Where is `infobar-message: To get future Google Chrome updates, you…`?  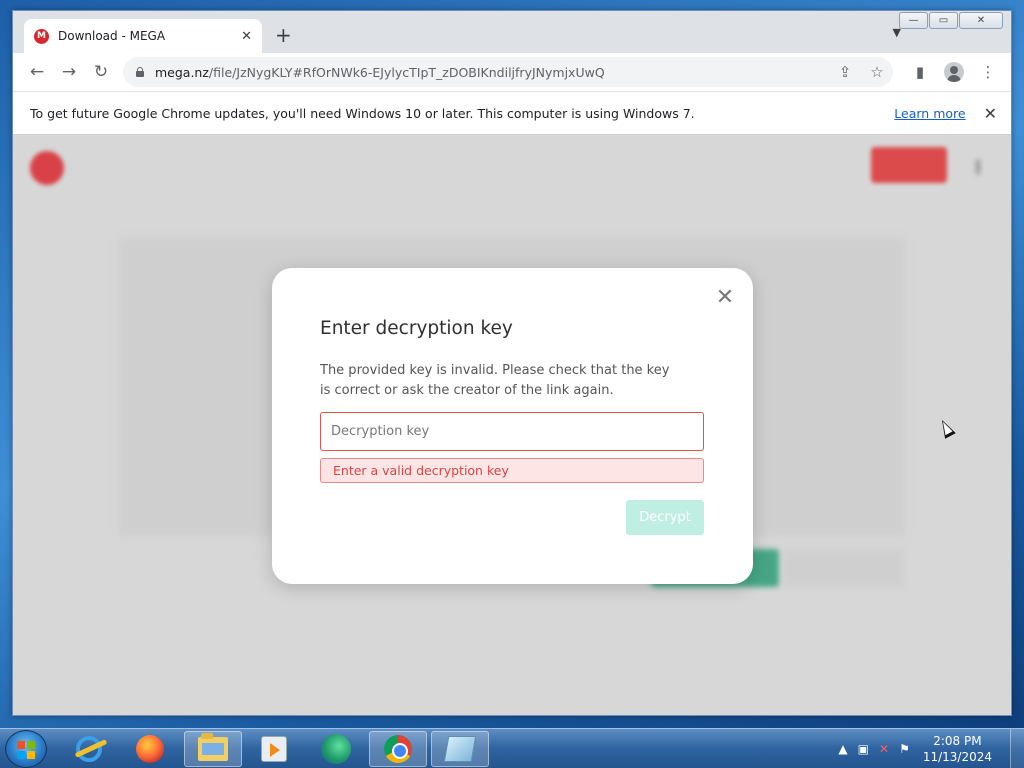
infobar-message: To get future Google Chrome updates, you… is located at coordinates (362, 113).